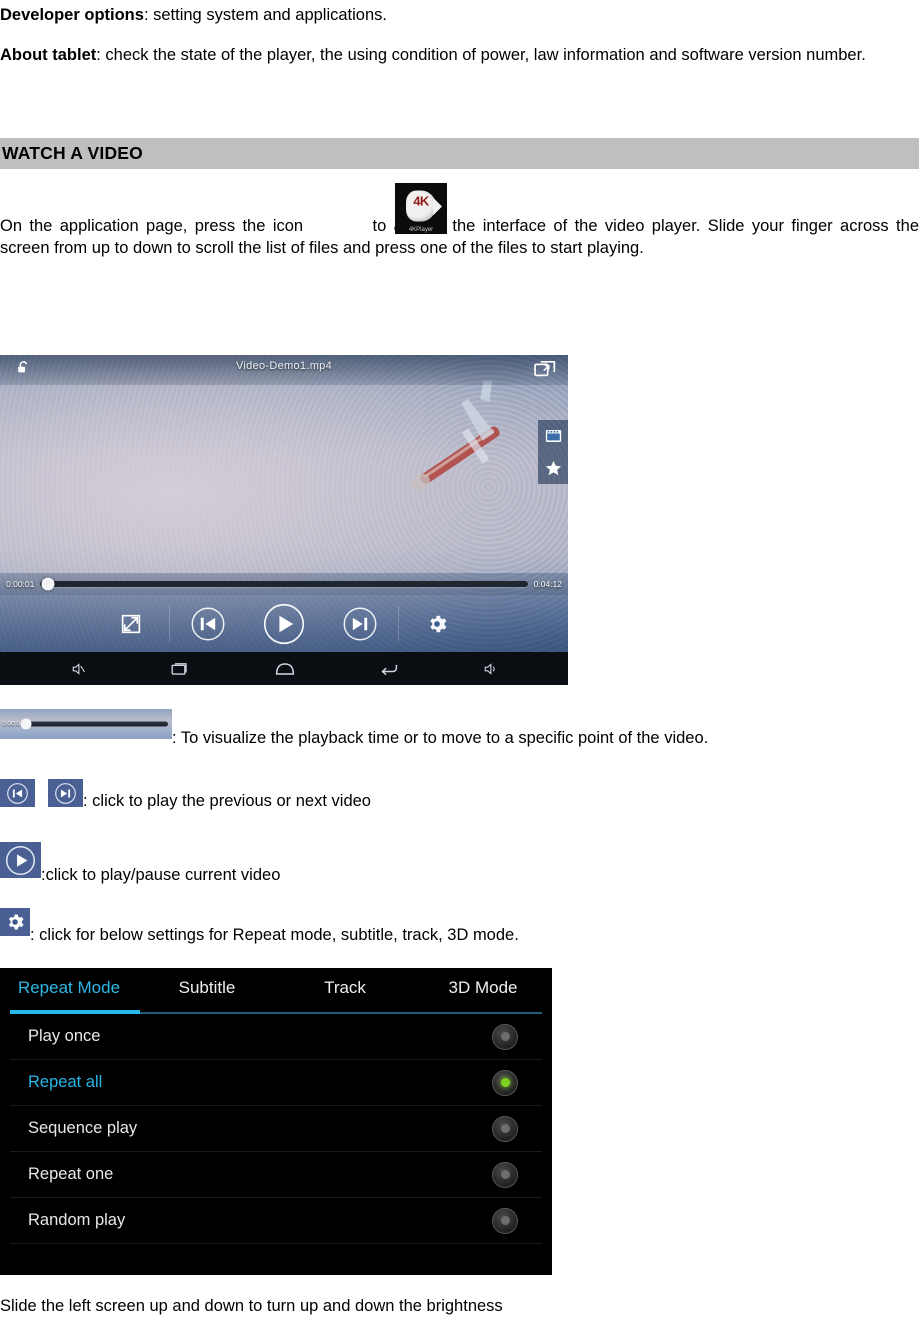 Image resolution: width=919 pixels, height=1319 pixels. Describe the element at coordinates (483, 991) in the screenshot. I see `tab-3d-mode: 3D Mode` at that location.